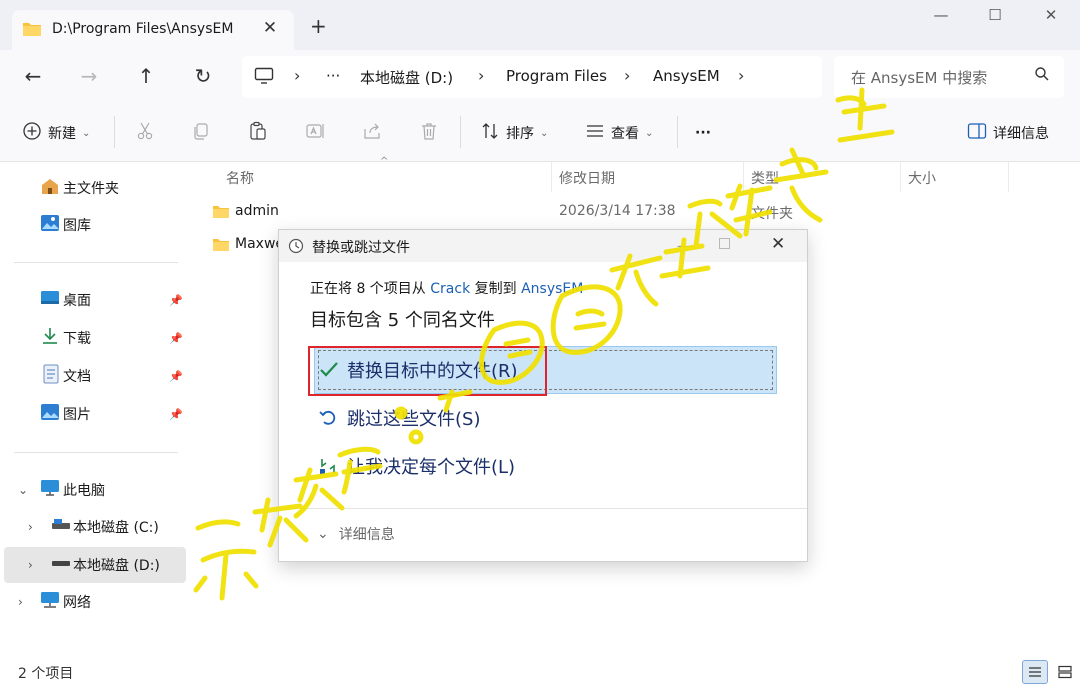 The height and width of the screenshot is (687, 1080). Describe the element at coordinates (384, 161) in the screenshot. I see `sort-ascending-icon: ^` at that location.